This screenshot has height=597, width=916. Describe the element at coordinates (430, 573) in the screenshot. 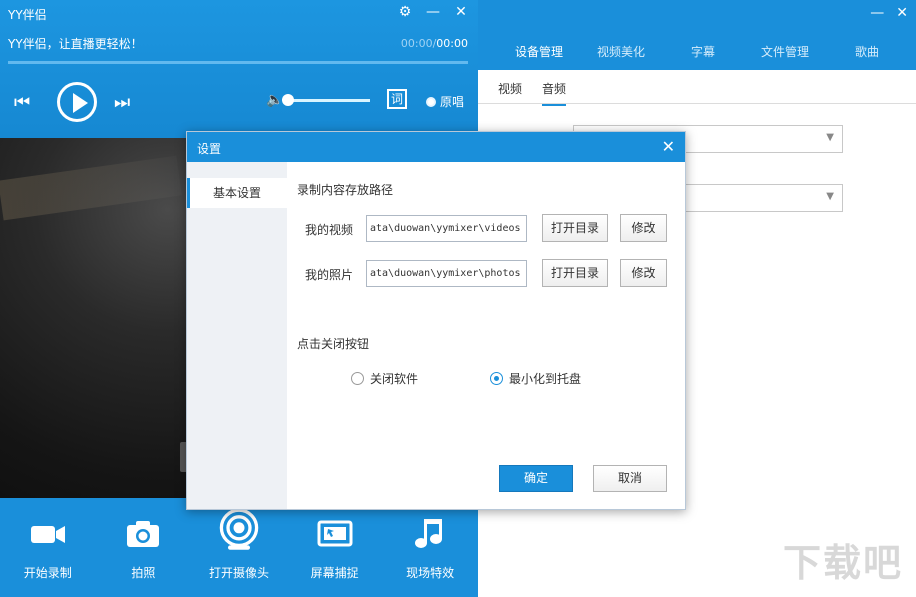

I see `tool-label: 现场特效` at that location.